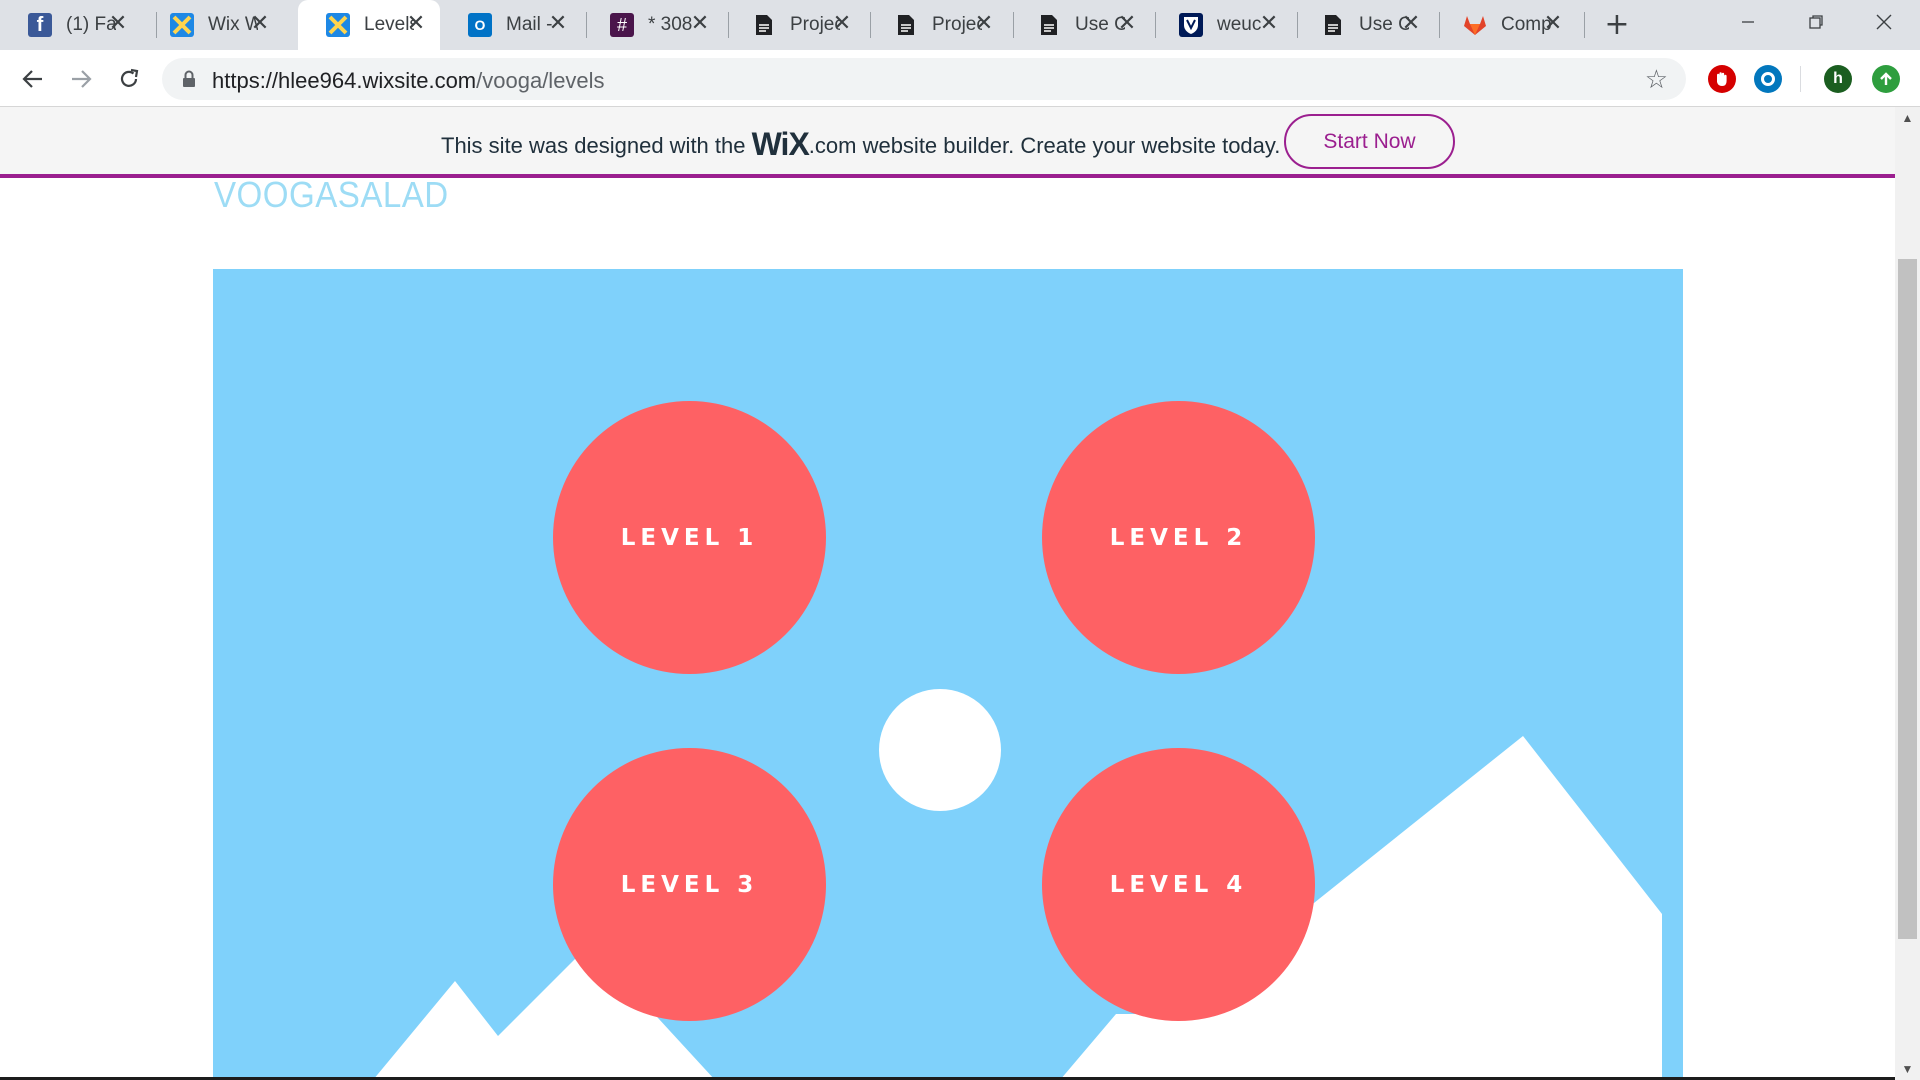  I want to click on reload-icon, so click(129, 77).